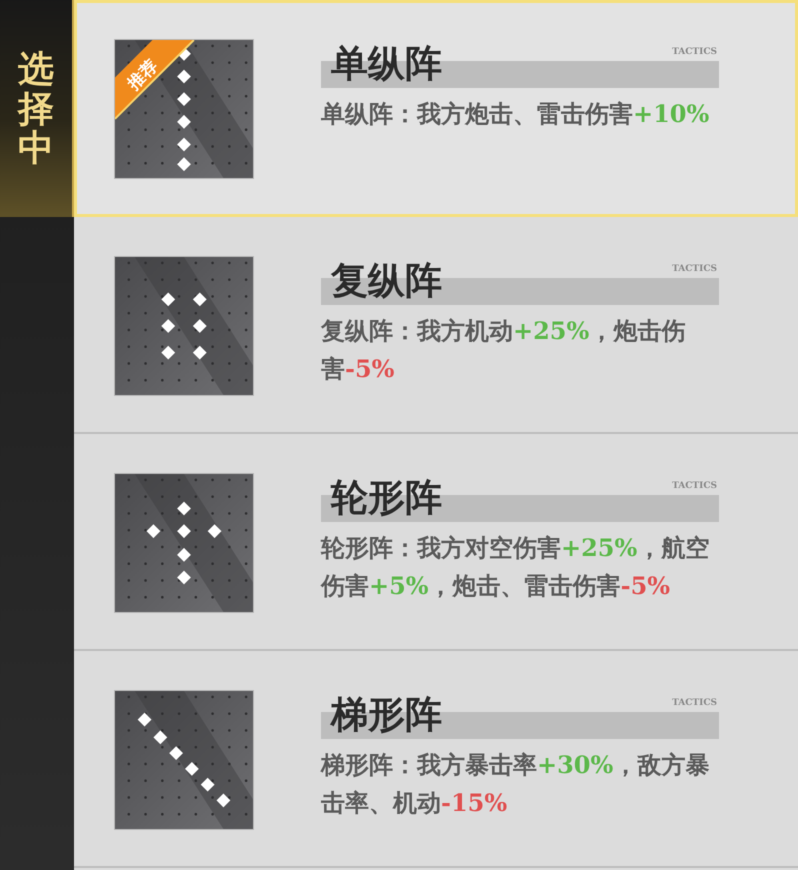  What do you see at coordinates (154, 79) in the screenshot?
I see `recommended-ribbon: 推荐` at bounding box center [154, 79].